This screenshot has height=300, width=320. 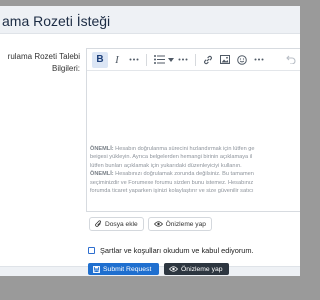 What do you see at coordinates (202, 269) in the screenshot?
I see `footer-preview-label: Önizleme yap` at bounding box center [202, 269].